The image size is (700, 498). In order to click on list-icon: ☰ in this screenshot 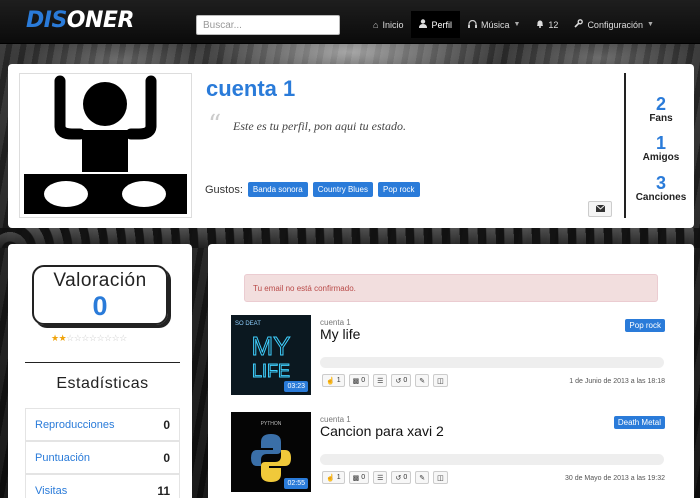, I will do `click(380, 478)`.